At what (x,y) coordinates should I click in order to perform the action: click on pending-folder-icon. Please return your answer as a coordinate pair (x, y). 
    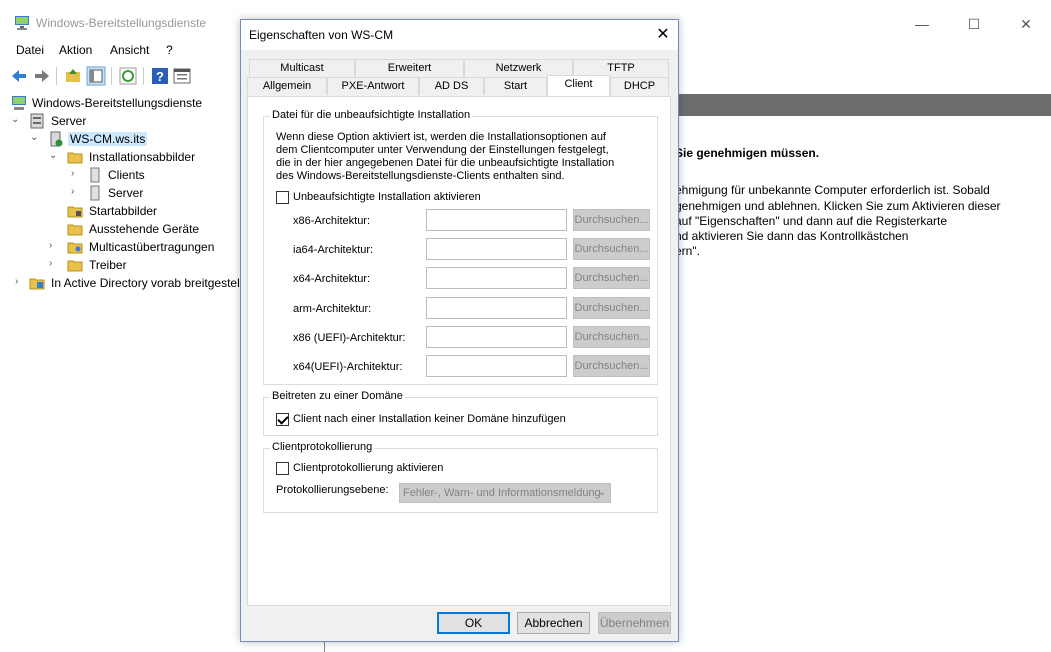
    Looking at the image, I should click on (75, 230).